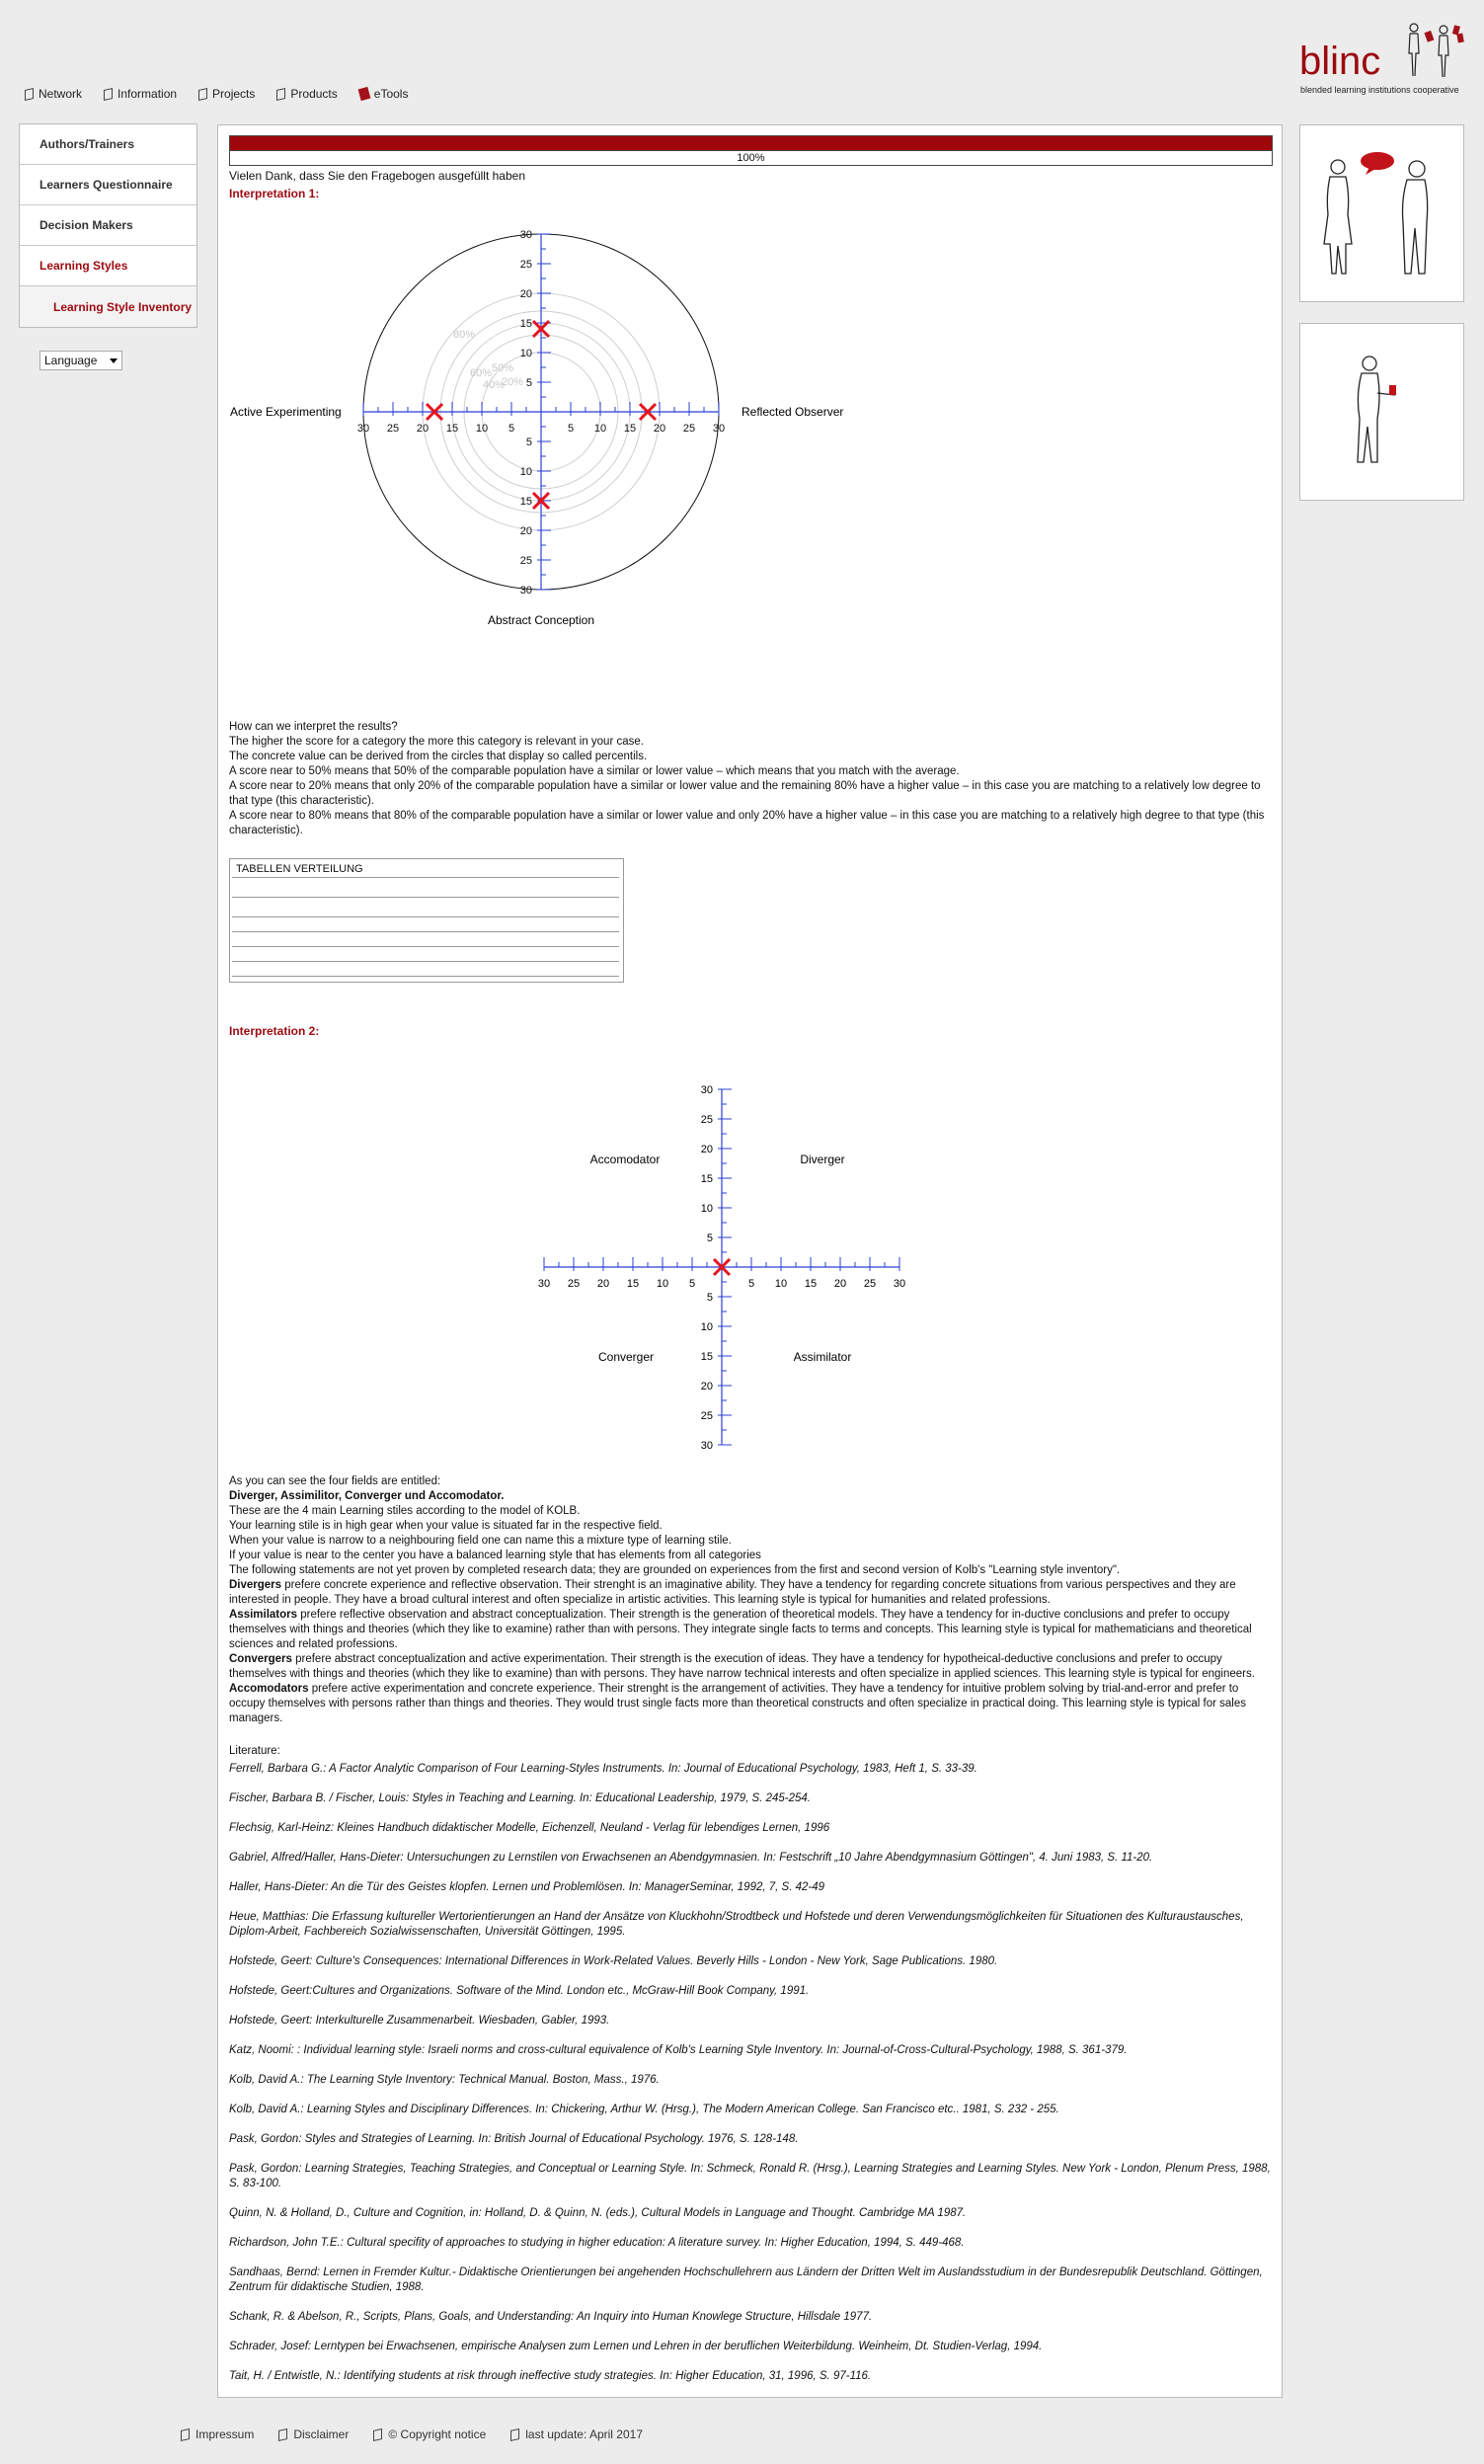 The width and height of the screenshot is (1484, 2464). I want to click on footer-impressum-link: Impressum, so click(217, 2434).